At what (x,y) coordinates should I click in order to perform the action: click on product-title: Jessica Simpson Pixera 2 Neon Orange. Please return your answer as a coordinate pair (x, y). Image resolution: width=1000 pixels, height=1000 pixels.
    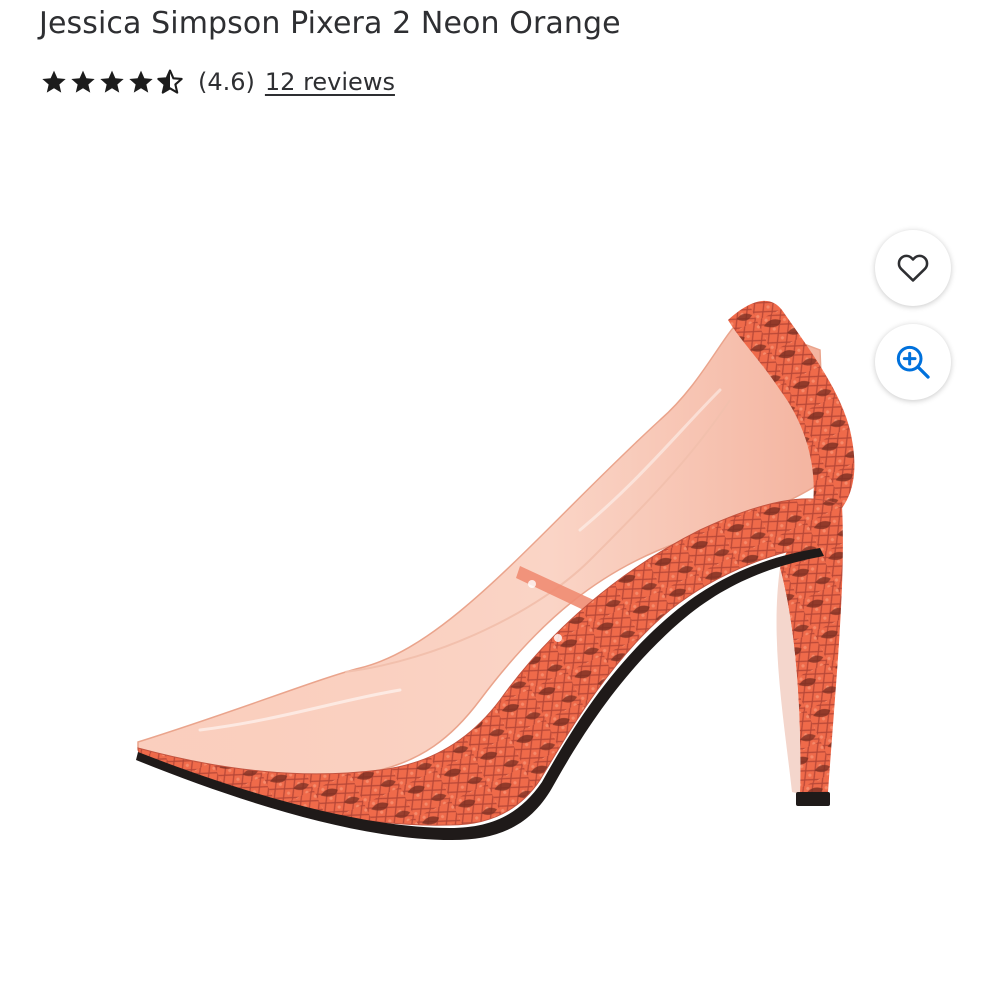
    Looking at the image, I should click on (330, 23).